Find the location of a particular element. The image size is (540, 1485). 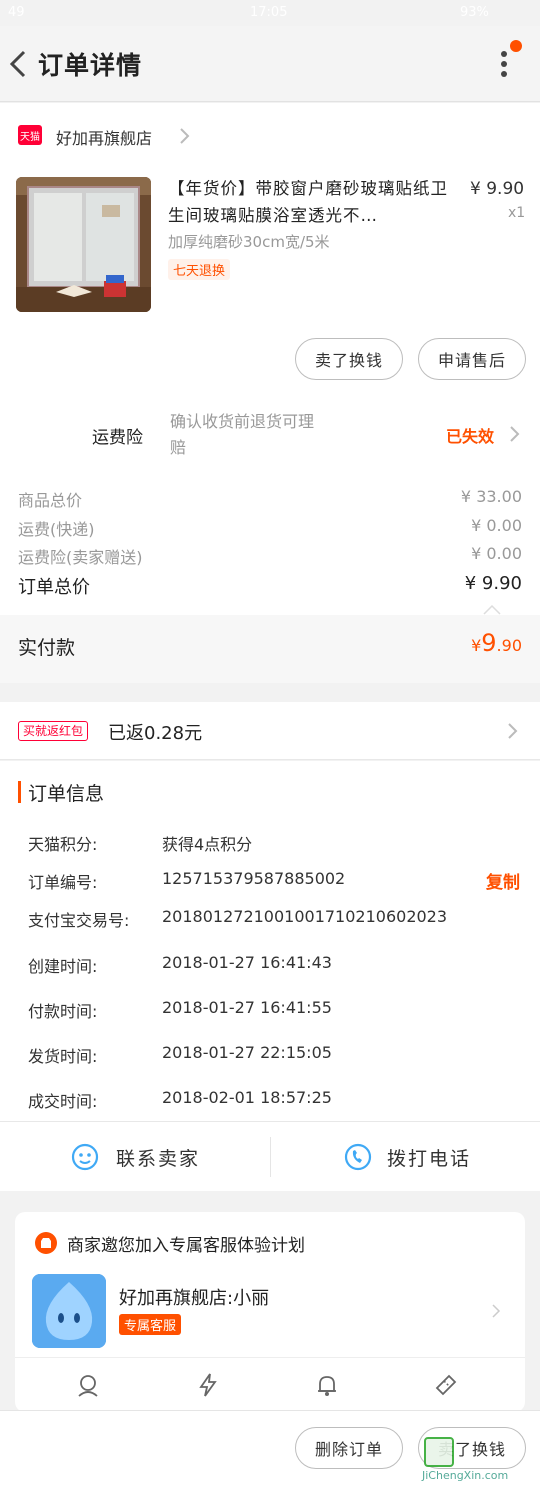

info-row-value: 获得4点积分 is located at coordinates (207, 844).